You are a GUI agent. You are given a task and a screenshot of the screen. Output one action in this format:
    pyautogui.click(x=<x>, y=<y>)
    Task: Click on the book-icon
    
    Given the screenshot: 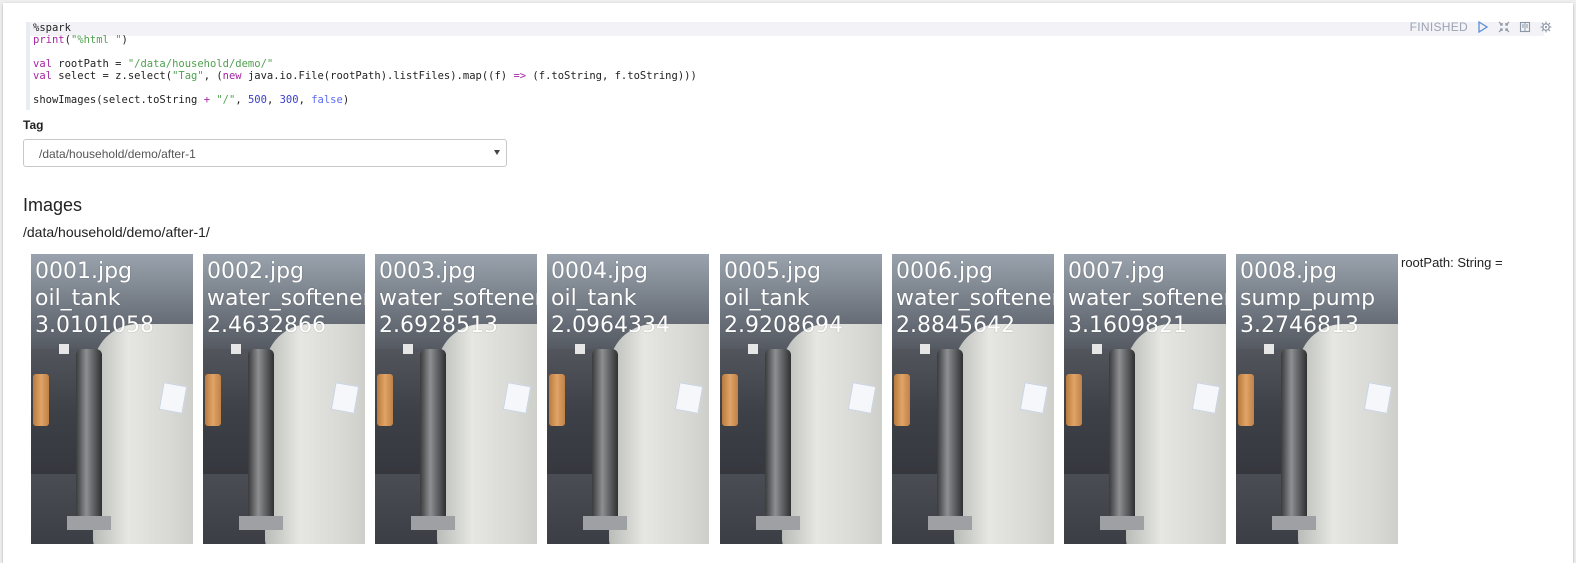 What is the action you would take?
    pyautogui.click(x=1524, y=27)
    